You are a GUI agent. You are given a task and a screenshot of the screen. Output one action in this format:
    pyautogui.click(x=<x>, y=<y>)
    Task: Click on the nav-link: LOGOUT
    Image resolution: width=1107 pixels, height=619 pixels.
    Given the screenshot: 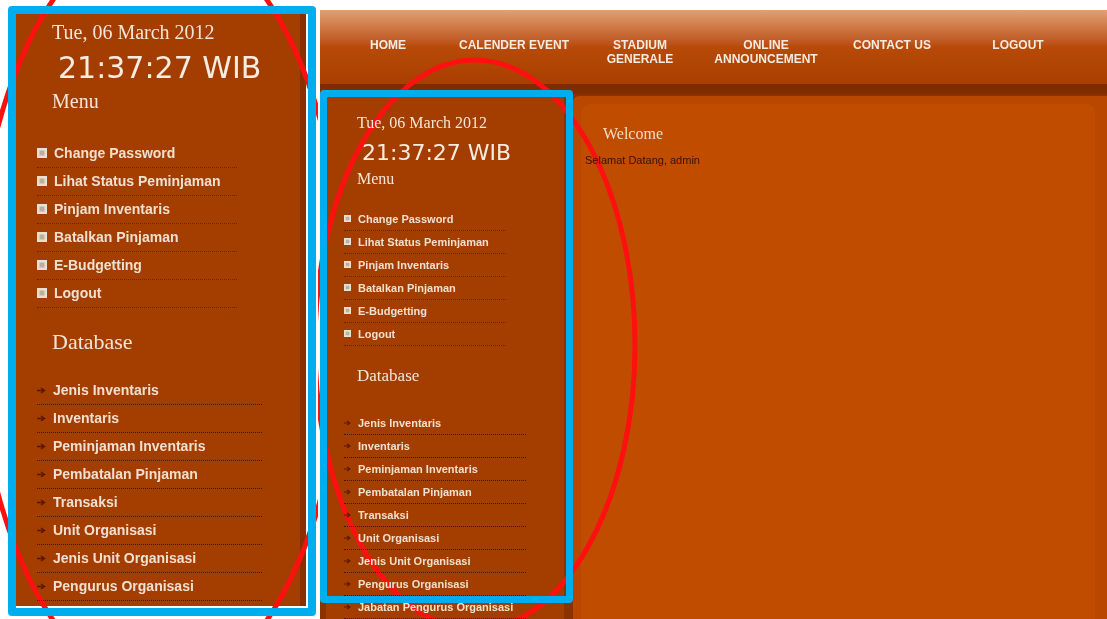 What is the action you would take?
    pyautogui.click(x=1018, y=44)
    